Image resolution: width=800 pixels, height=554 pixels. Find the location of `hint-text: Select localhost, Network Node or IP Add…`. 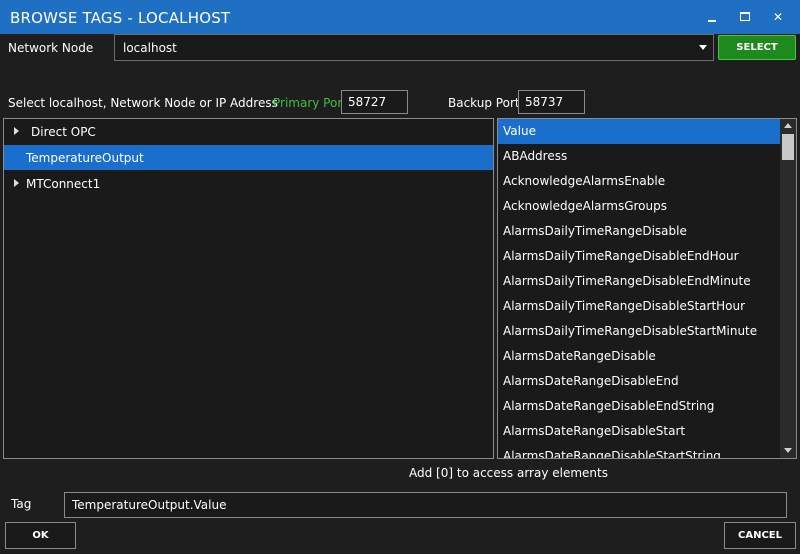

hint-text: Select localhost, Network Node or IP Add… is located at coordinates (143, 103).